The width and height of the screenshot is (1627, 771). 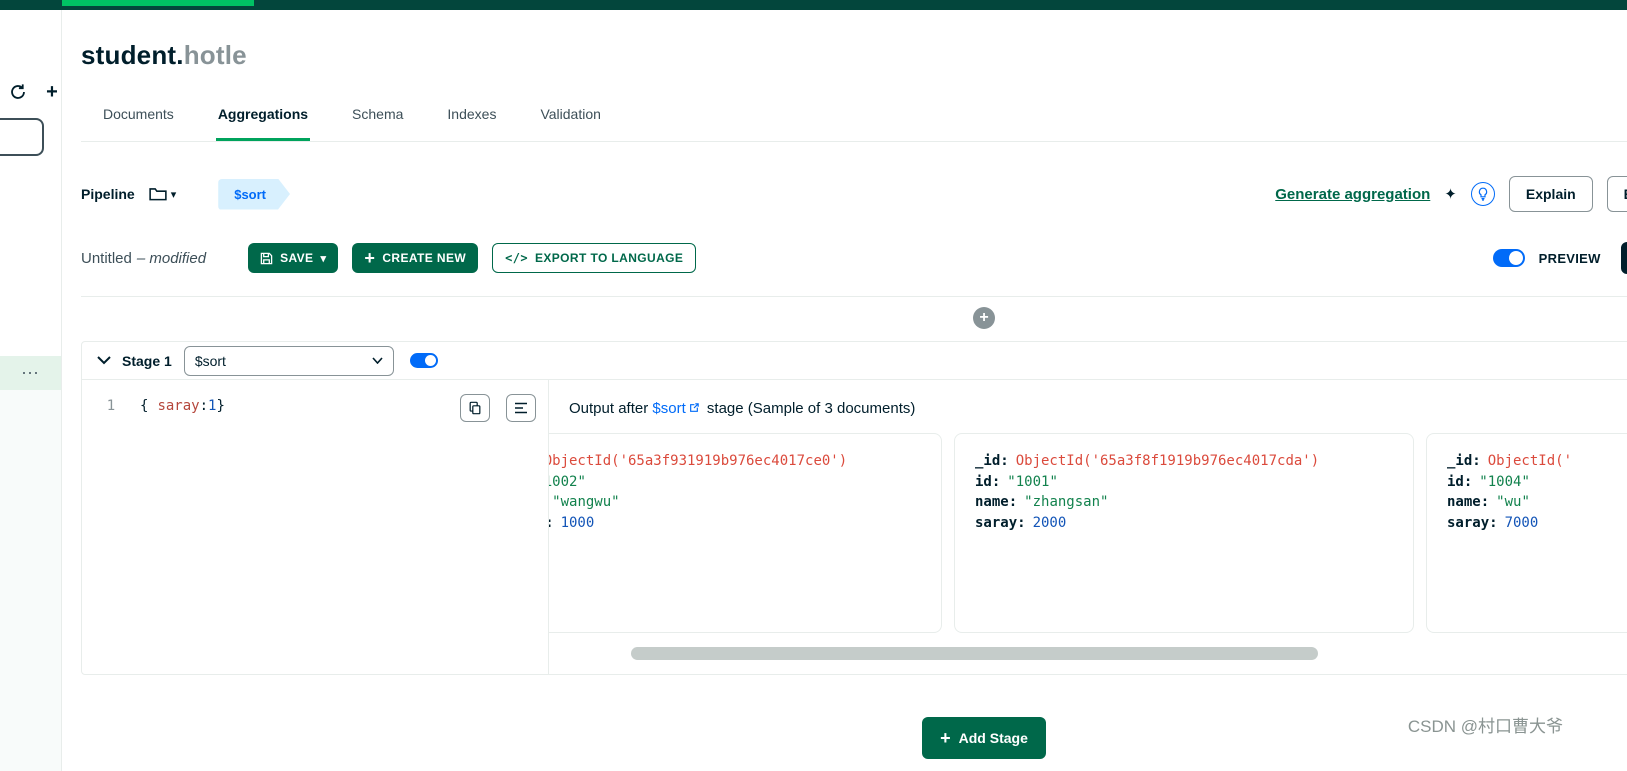 I want to click on tab-progress-bar, so click(x=158, y=3).